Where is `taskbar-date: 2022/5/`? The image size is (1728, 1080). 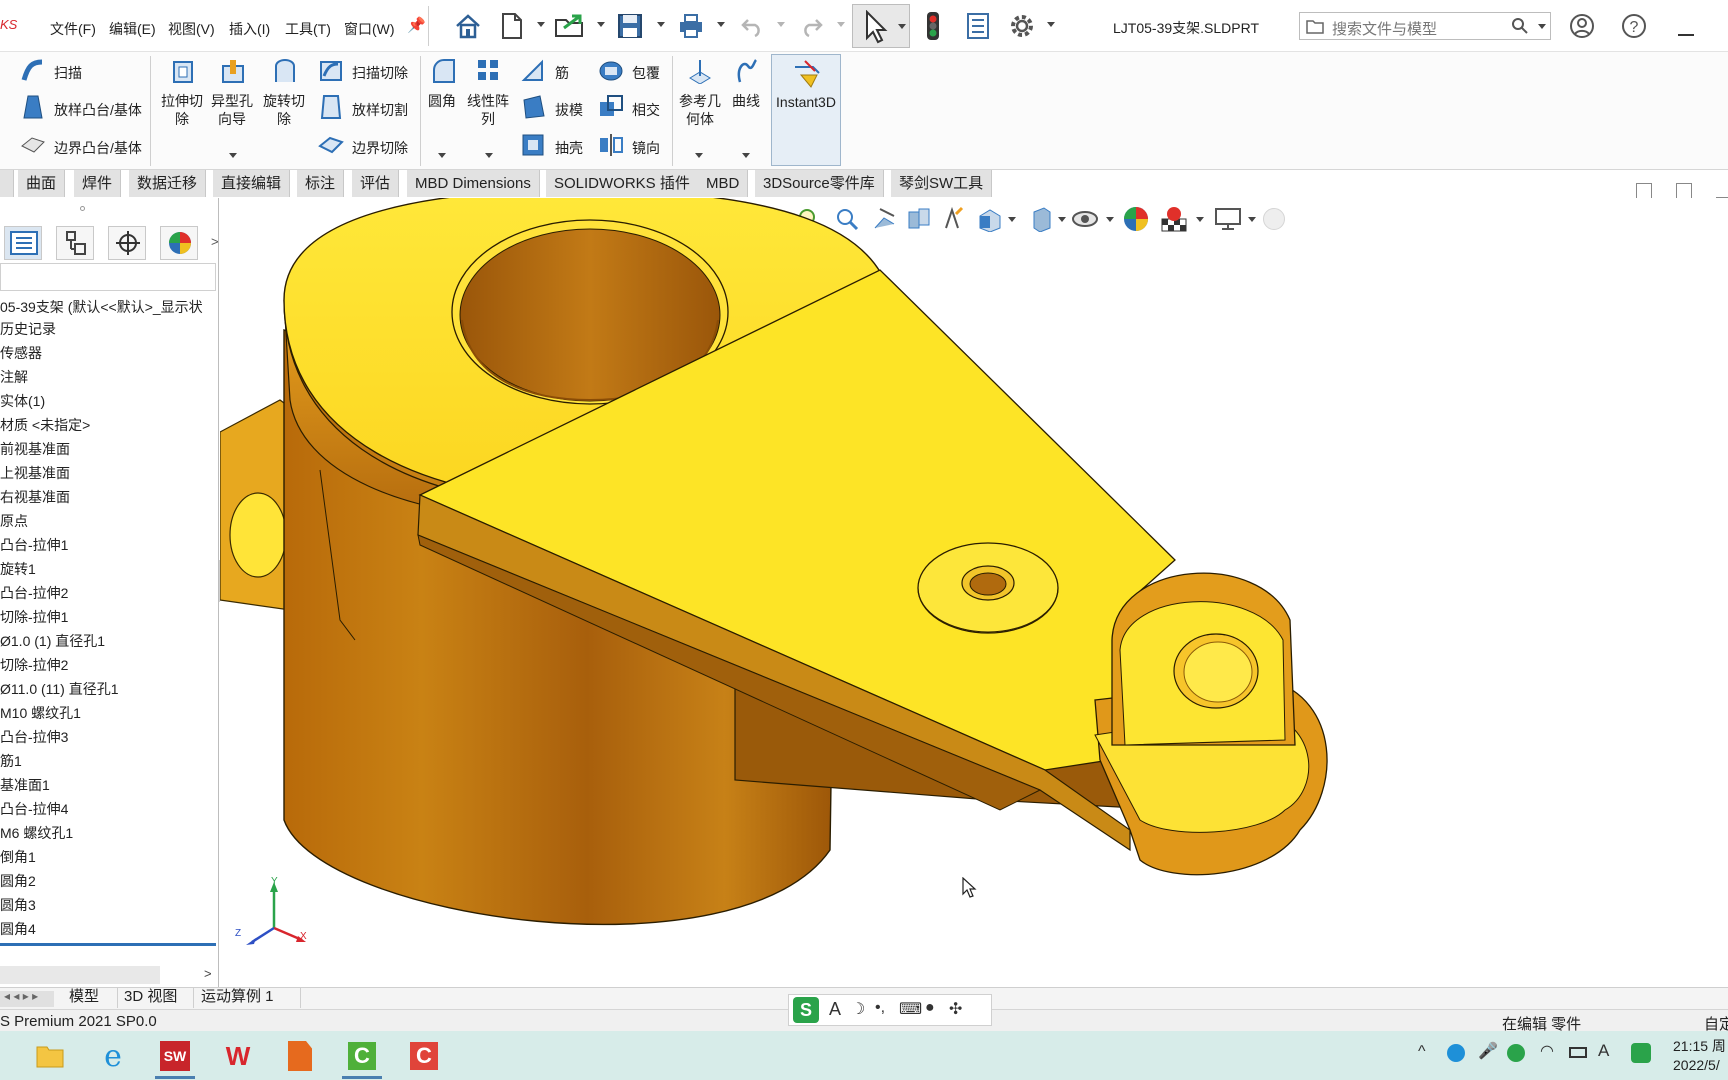 taskbar-date: 2022/5/ is located at coordinates (1696, 1065).